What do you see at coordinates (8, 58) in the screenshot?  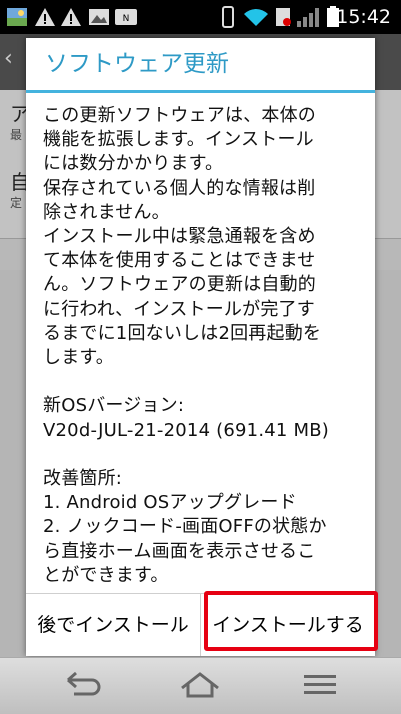 I see `back-chevron-icon: ‹` at bounding box center [8, 58].